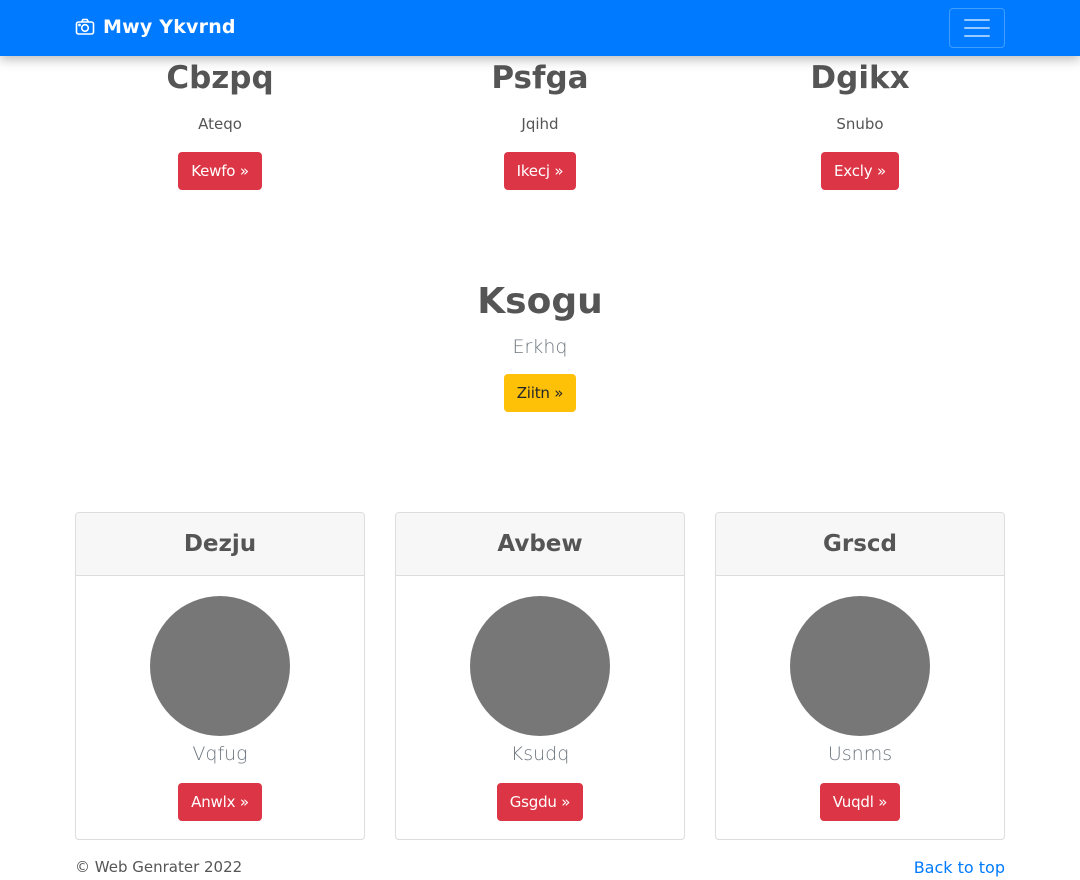 The width and height of the screenshot is (1080, 880). Describe the element at coordinates (540, 28) in the screenshot. I see `navbar: Mwy Ykvrnd` at that location.